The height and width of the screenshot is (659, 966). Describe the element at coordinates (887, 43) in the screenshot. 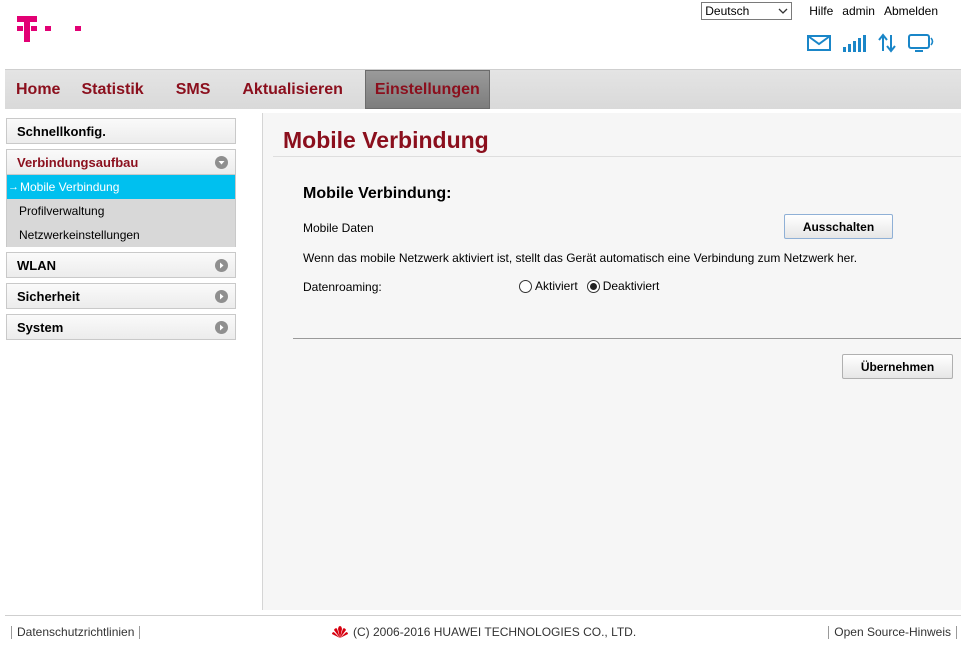

I see `data-transfer-icon` at that location.